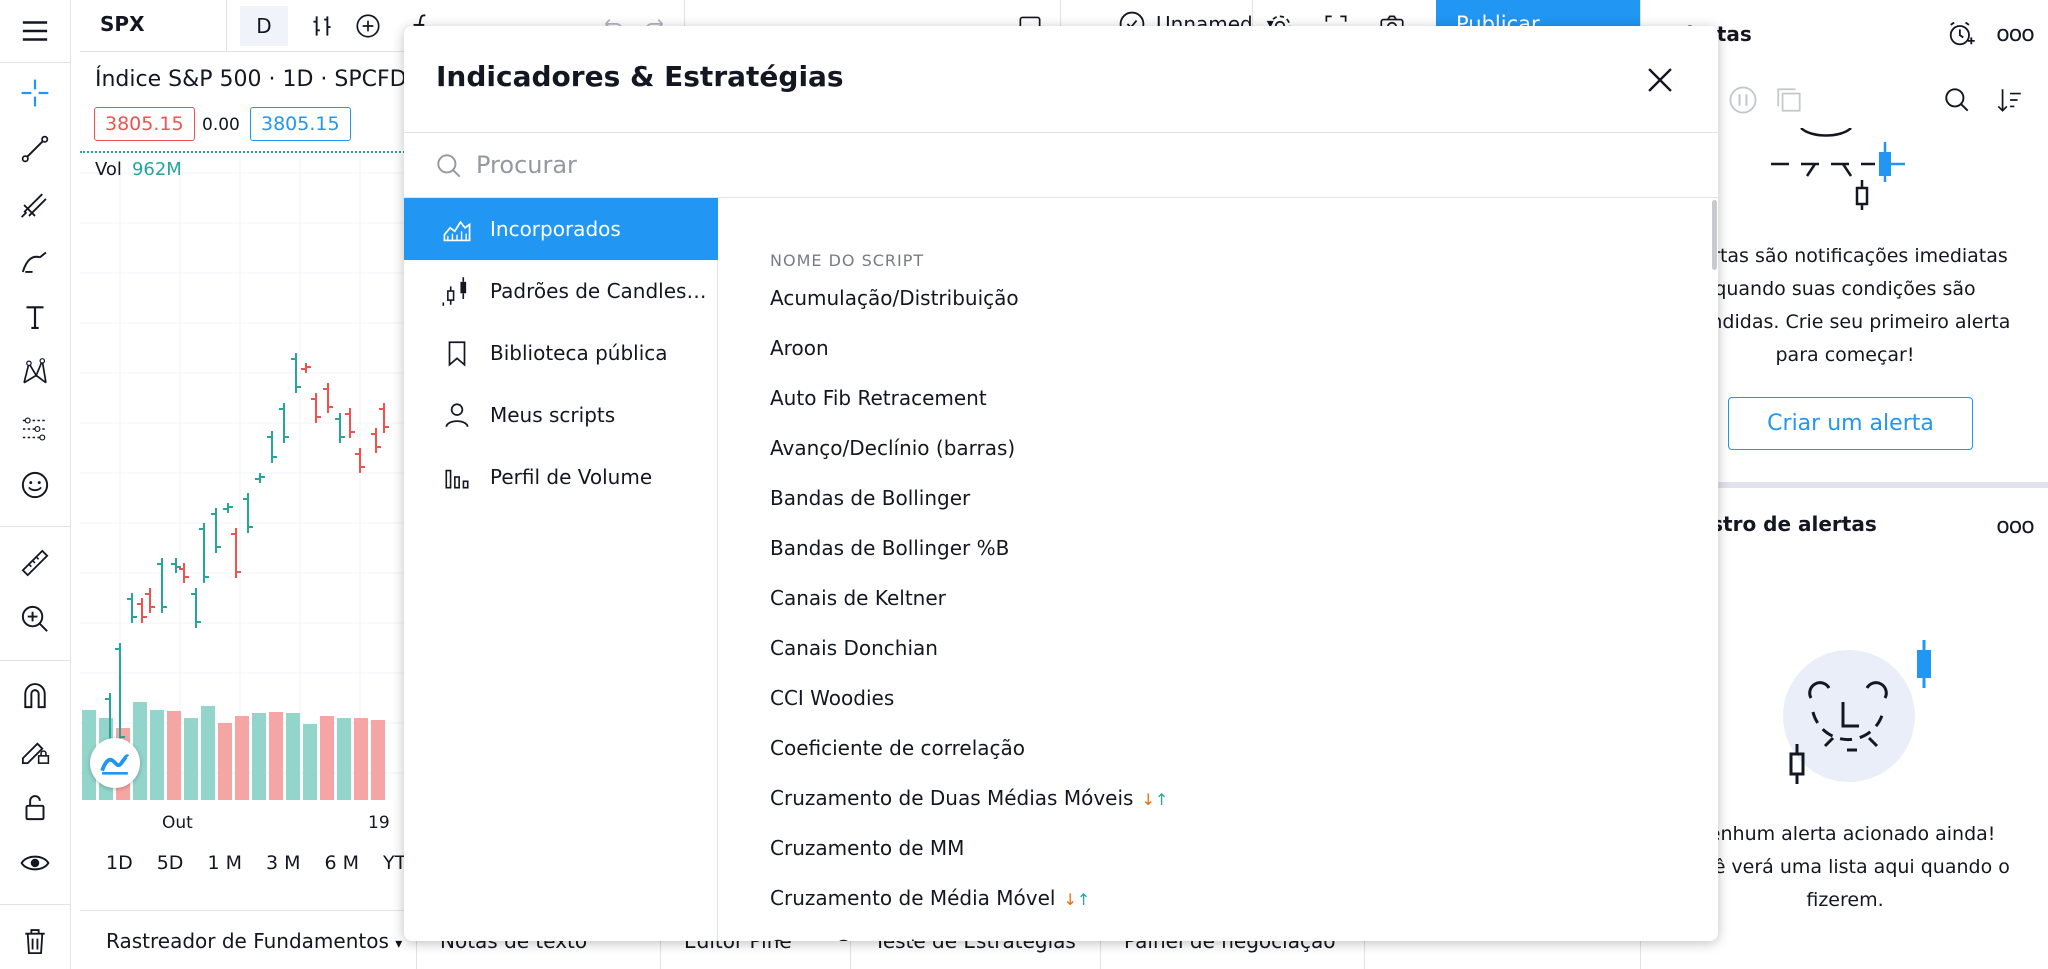 Image resolution: width=2048 pixels, height=969 pixels. I want to click on alarm-clock-illustration, so click(1857, 712).